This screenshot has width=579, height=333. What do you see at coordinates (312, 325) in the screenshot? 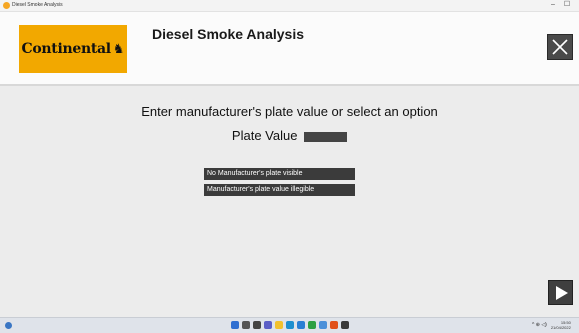
I see `chrome-icon` at bounding box center [312, 325].